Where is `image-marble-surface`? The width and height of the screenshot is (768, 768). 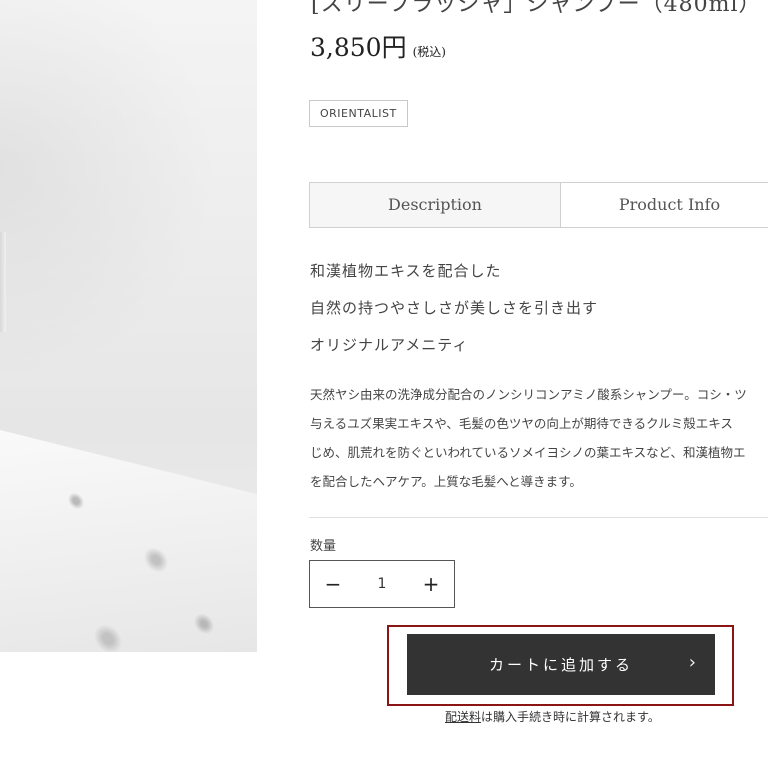
image-marble-surface is located at coordinates (128, 538).